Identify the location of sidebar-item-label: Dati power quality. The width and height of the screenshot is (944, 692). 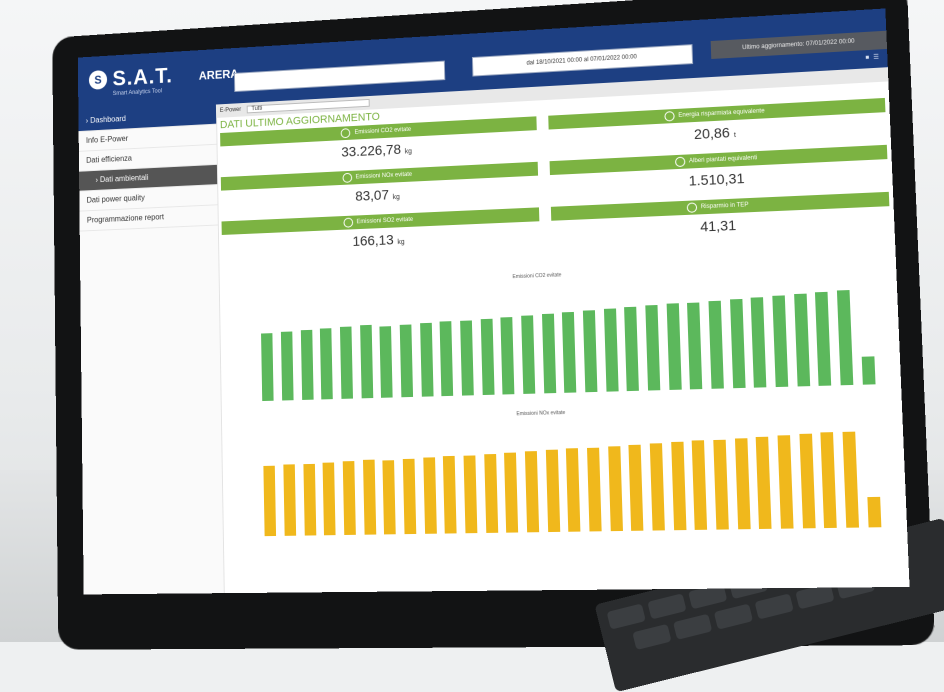
(116, 198).